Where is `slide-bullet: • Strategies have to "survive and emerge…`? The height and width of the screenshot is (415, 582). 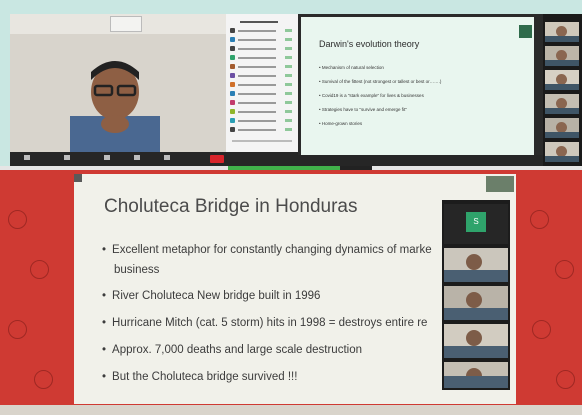
slide-bullet: • Strategies have to "survive and emerge… is located at coordinates (363, 109).